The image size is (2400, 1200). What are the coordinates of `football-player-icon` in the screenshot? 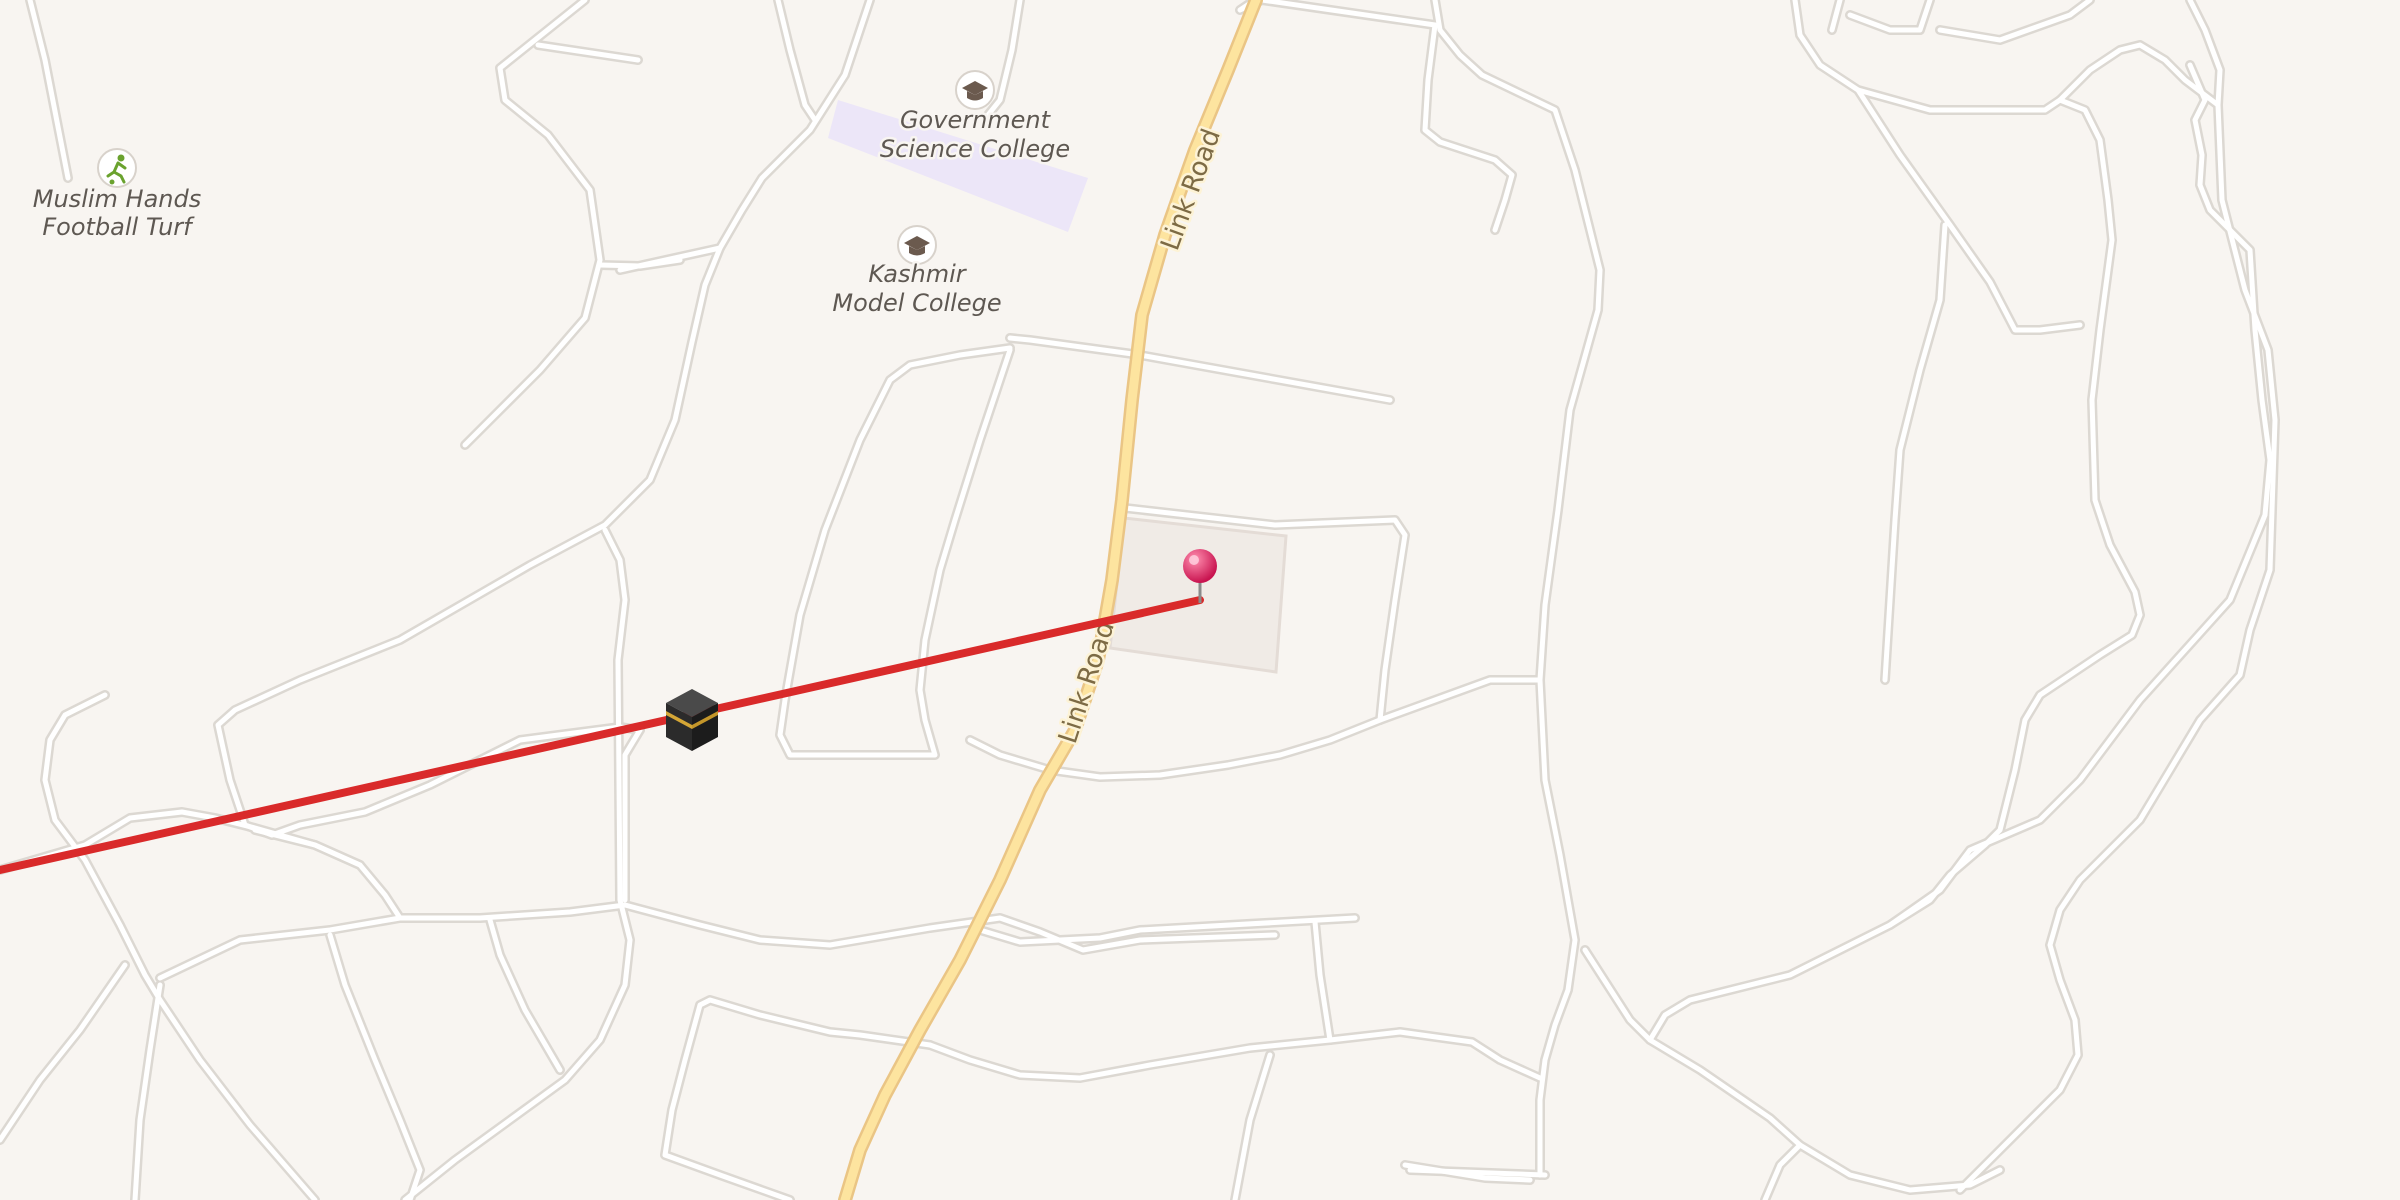 It's located at (117, 168).